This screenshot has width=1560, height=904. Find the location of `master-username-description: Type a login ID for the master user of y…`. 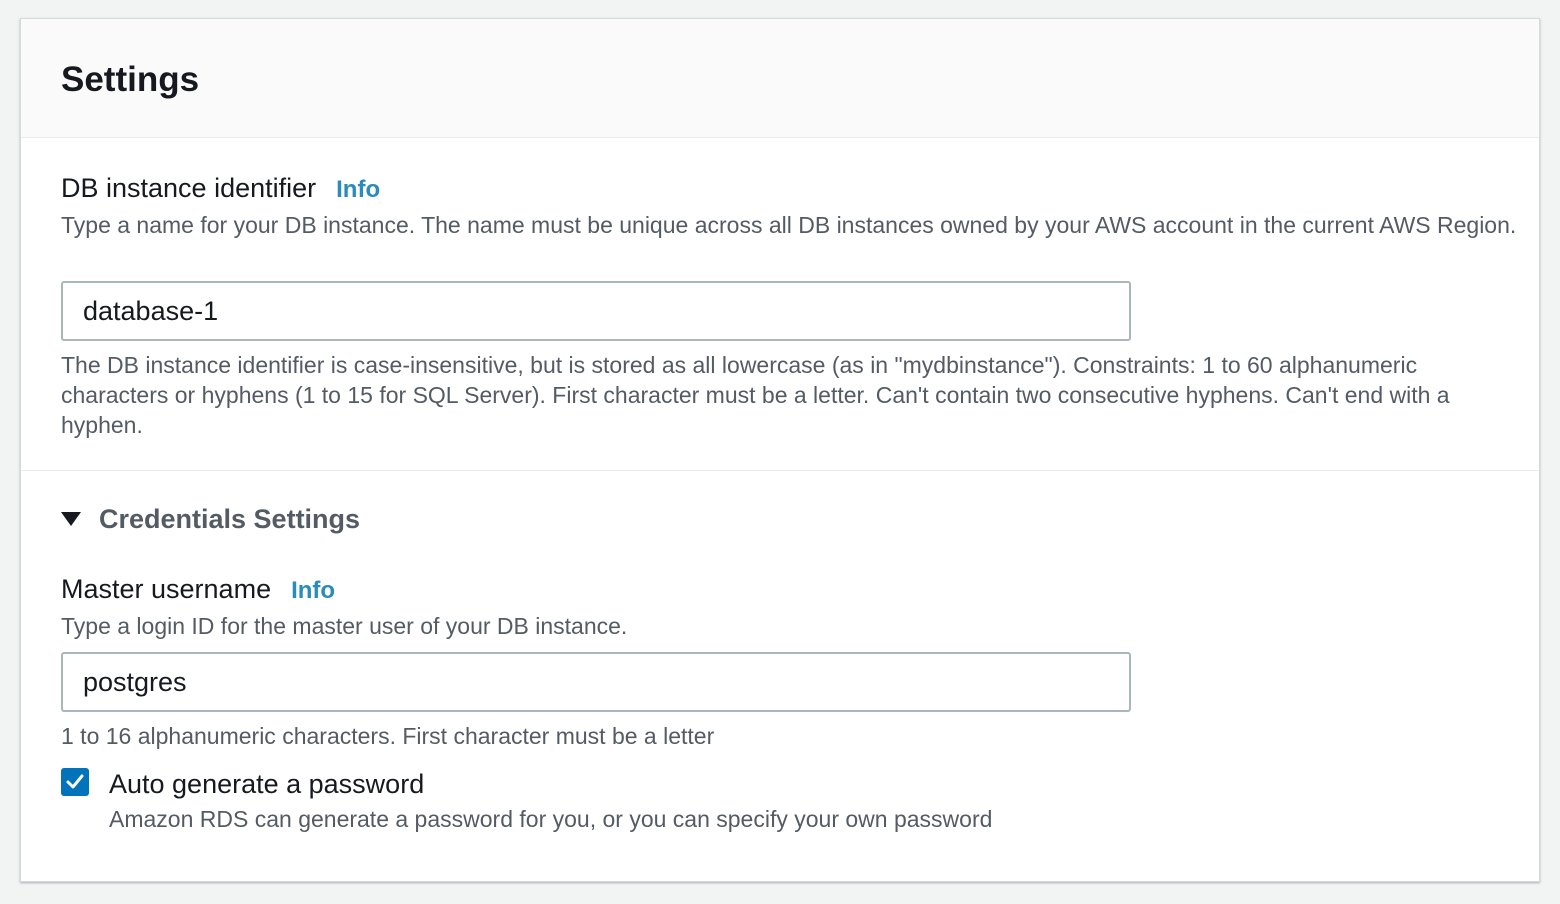

master-username-description: Type a login ID for the master user of y… is located at coordinates (344, 626).